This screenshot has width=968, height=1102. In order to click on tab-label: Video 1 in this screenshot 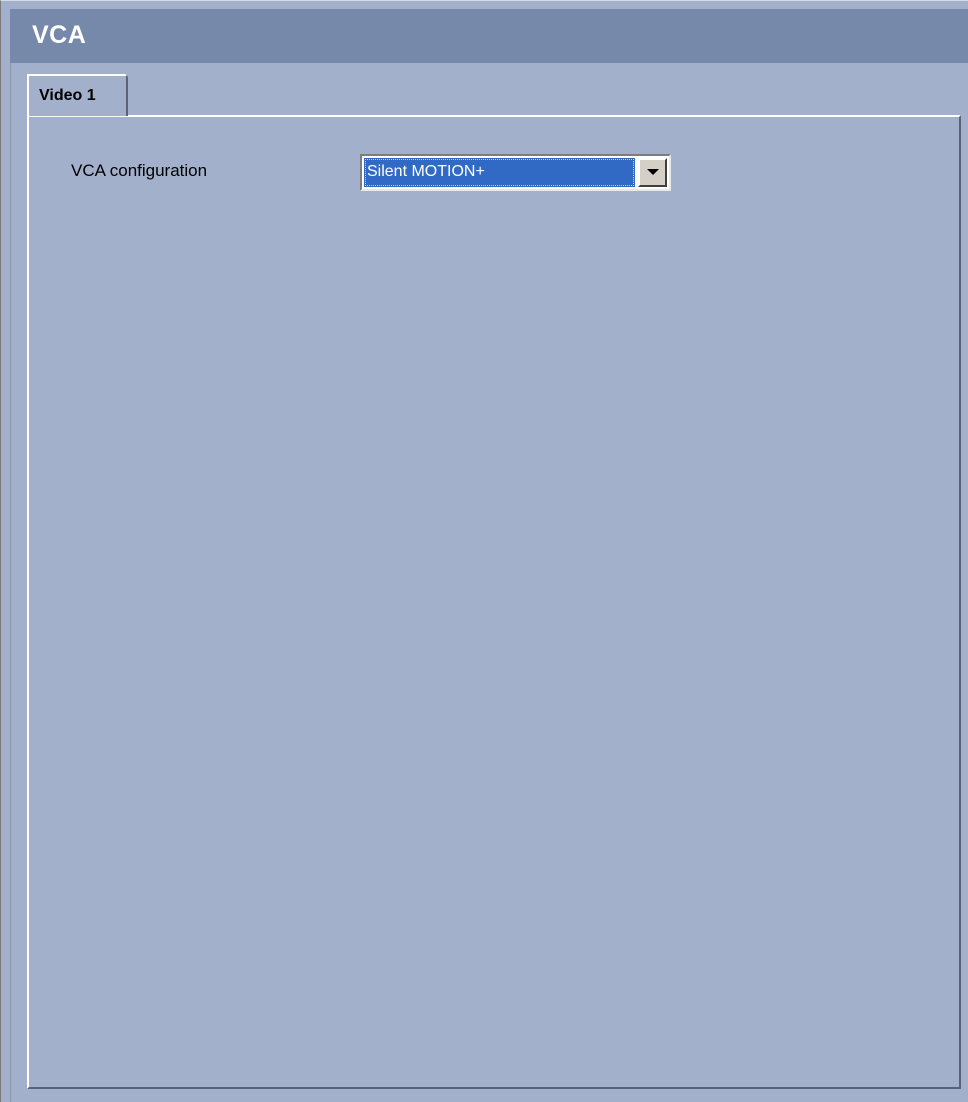, I will do `click(67, 95)`.